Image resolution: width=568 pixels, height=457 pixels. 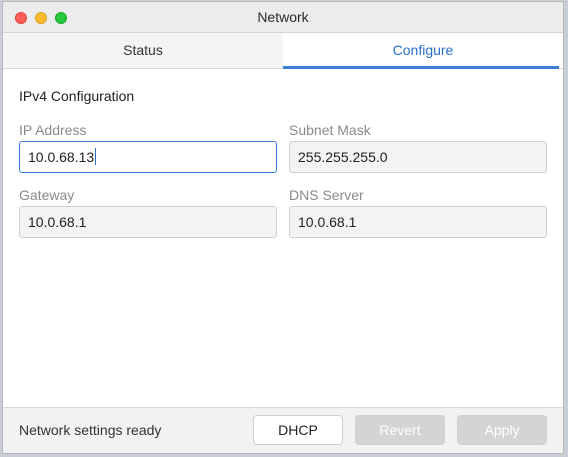 What do you see at coordinates (418, 157) in the screenshot?
I see `subnet-mask-input: 255.255.255.0` at bounding box center [418, 157].